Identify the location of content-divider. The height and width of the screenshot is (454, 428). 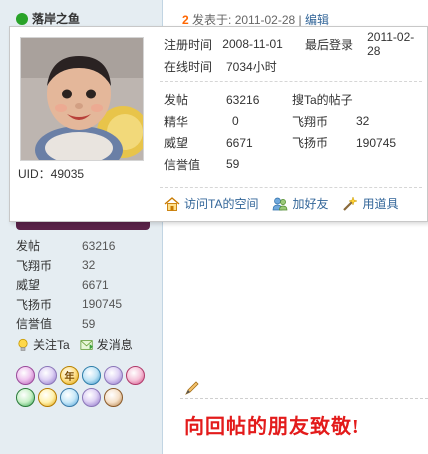
(304, 398).